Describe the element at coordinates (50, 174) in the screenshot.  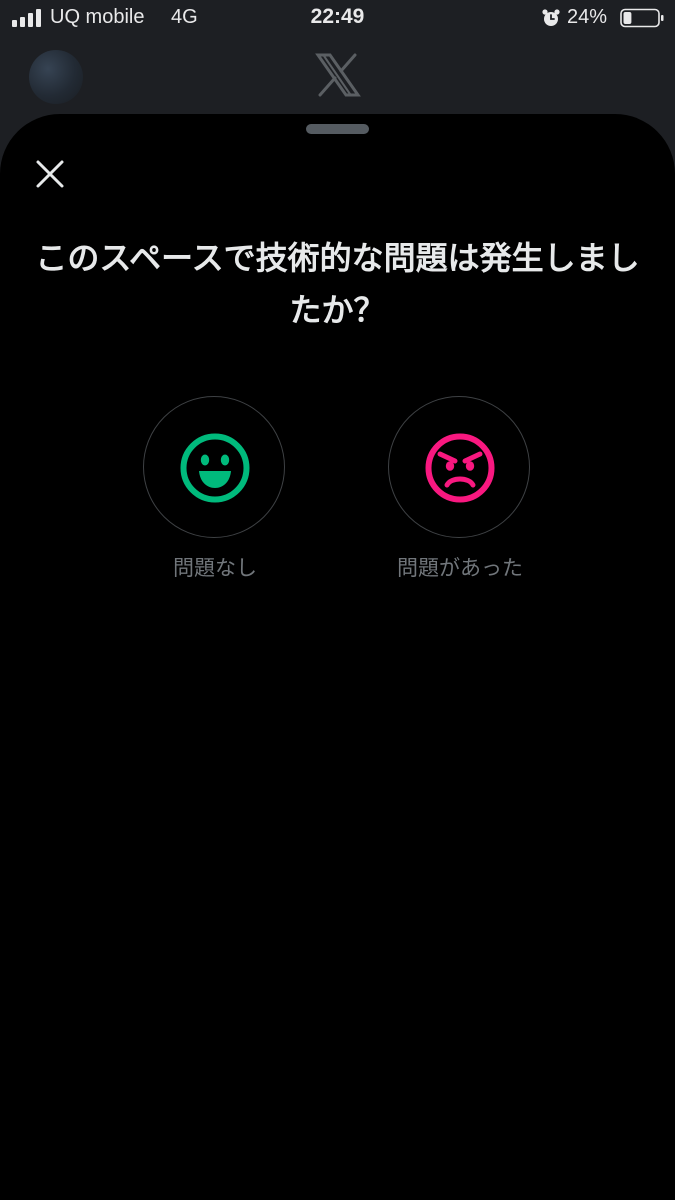
I see `close-icon` at that location.